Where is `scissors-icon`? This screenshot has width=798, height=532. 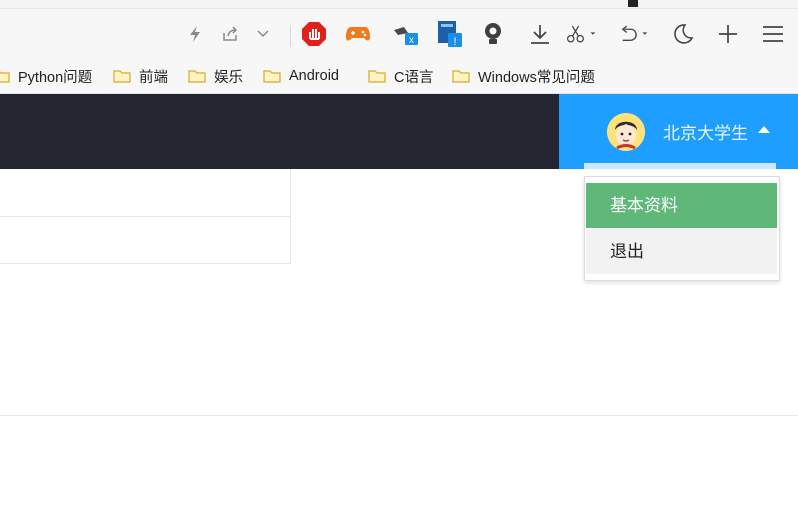 scissors-icon is located at coordinates (581, 34).